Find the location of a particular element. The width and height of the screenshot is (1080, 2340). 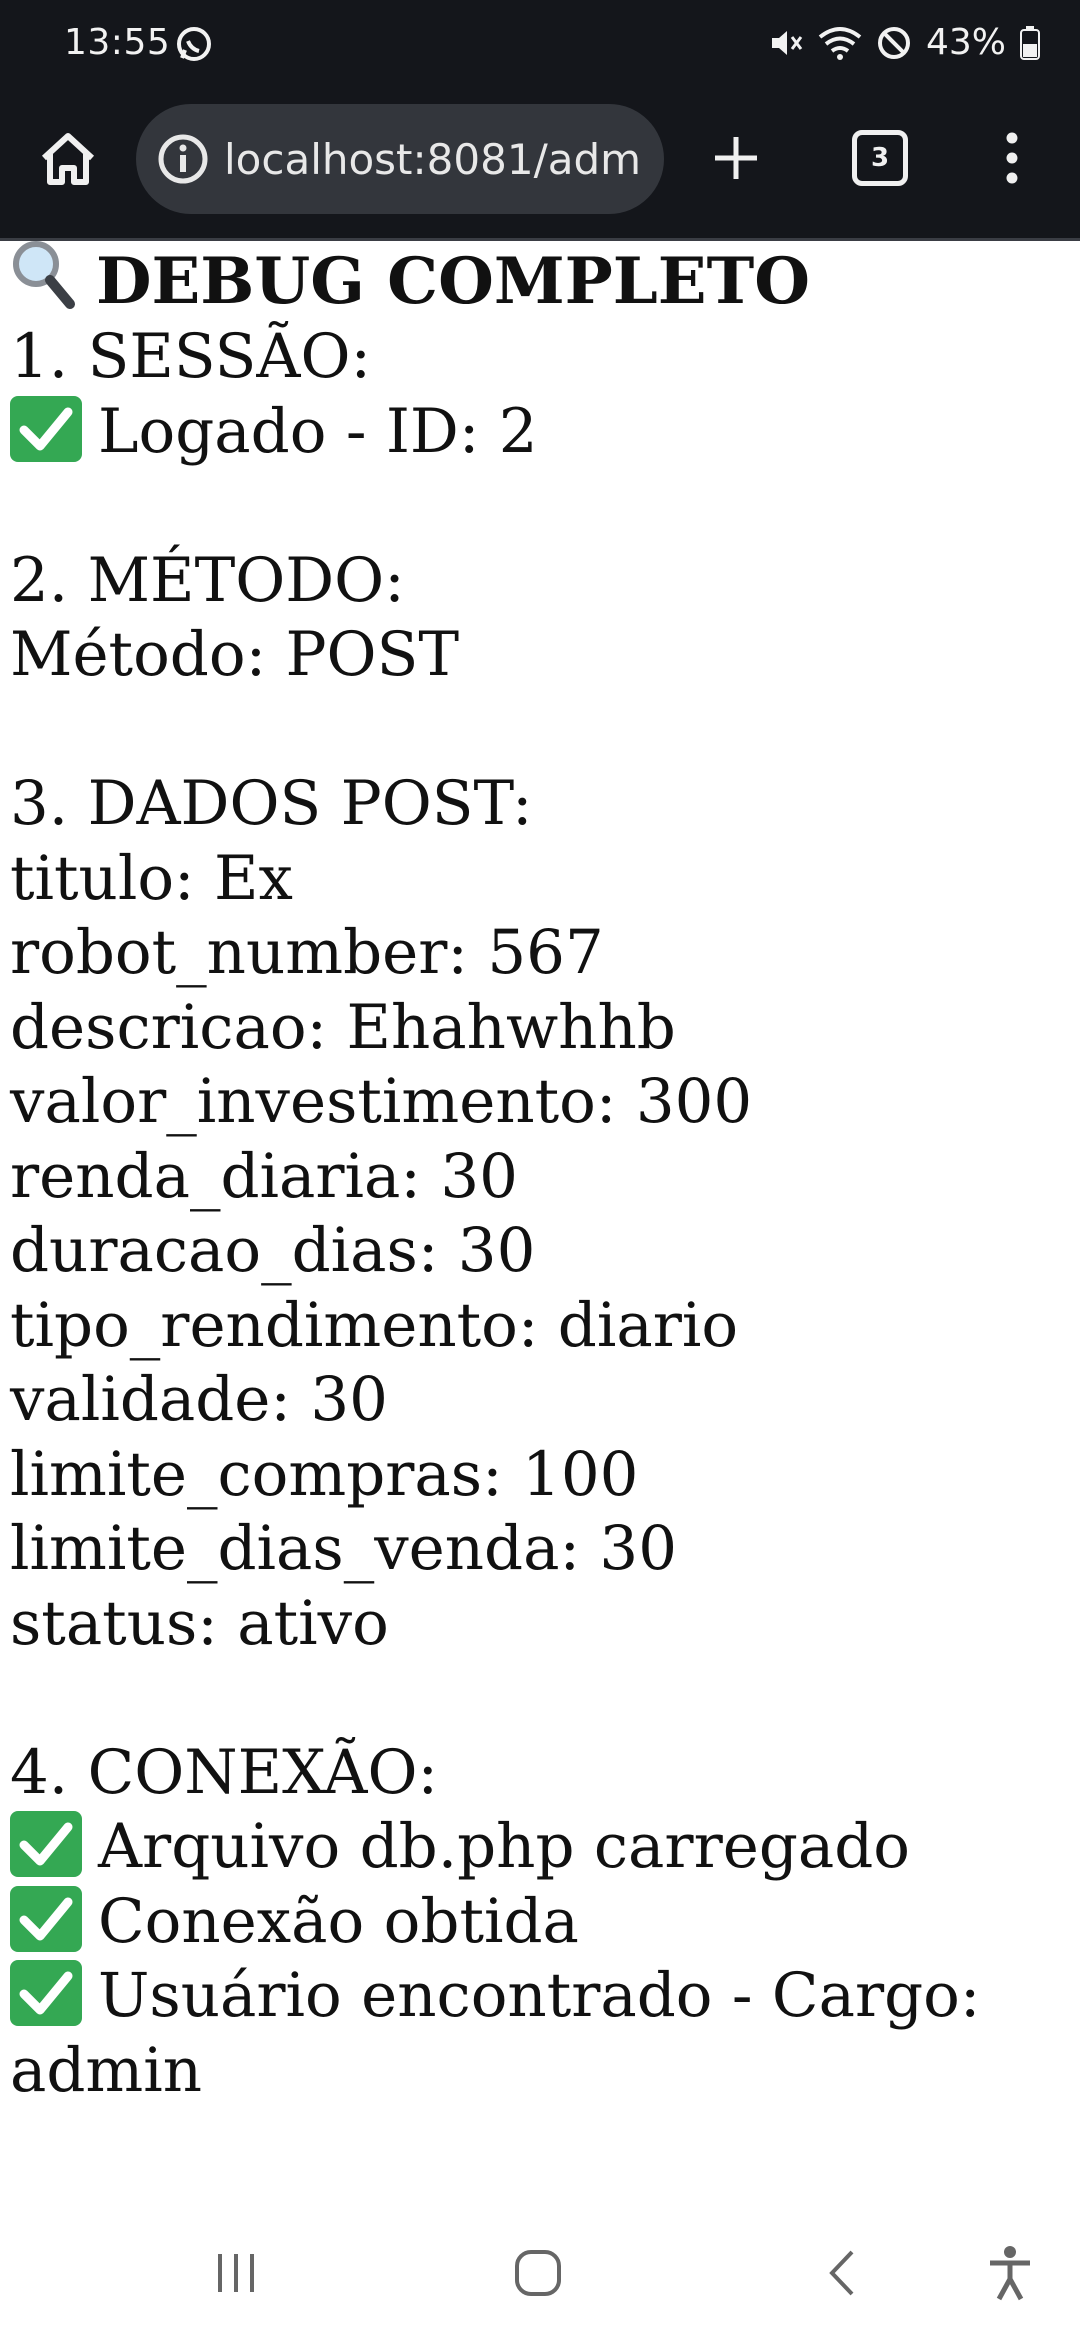

session-status: Logado - ID: 2 is located at coordinates (540, 432).